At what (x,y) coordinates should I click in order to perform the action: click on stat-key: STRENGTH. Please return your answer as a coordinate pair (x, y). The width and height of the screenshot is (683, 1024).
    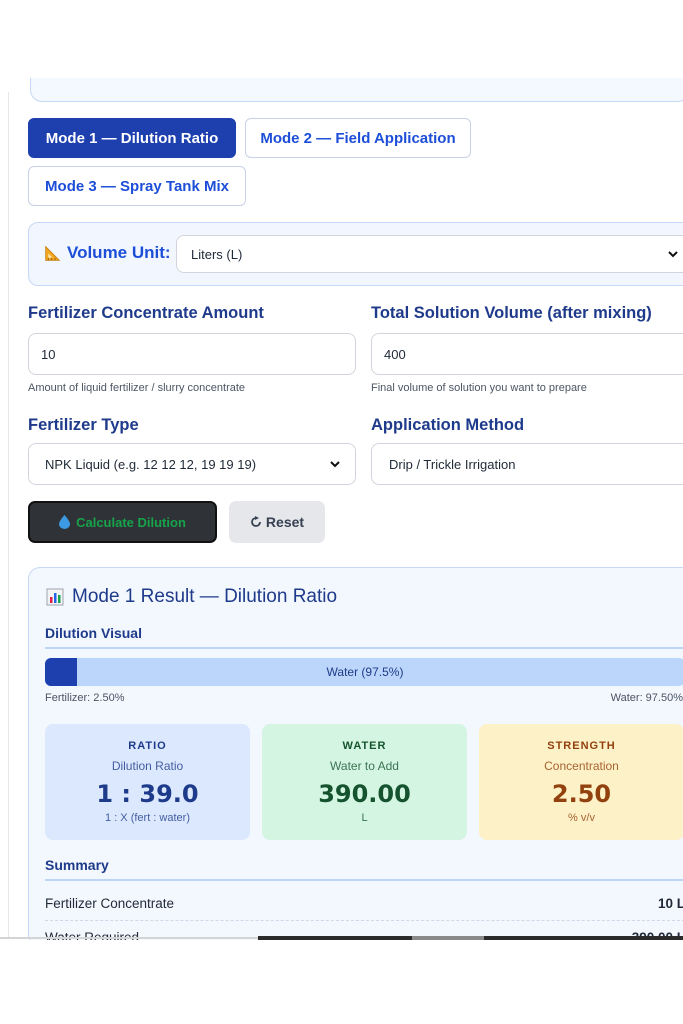
    Looking at the image, I should click on (581, 746).